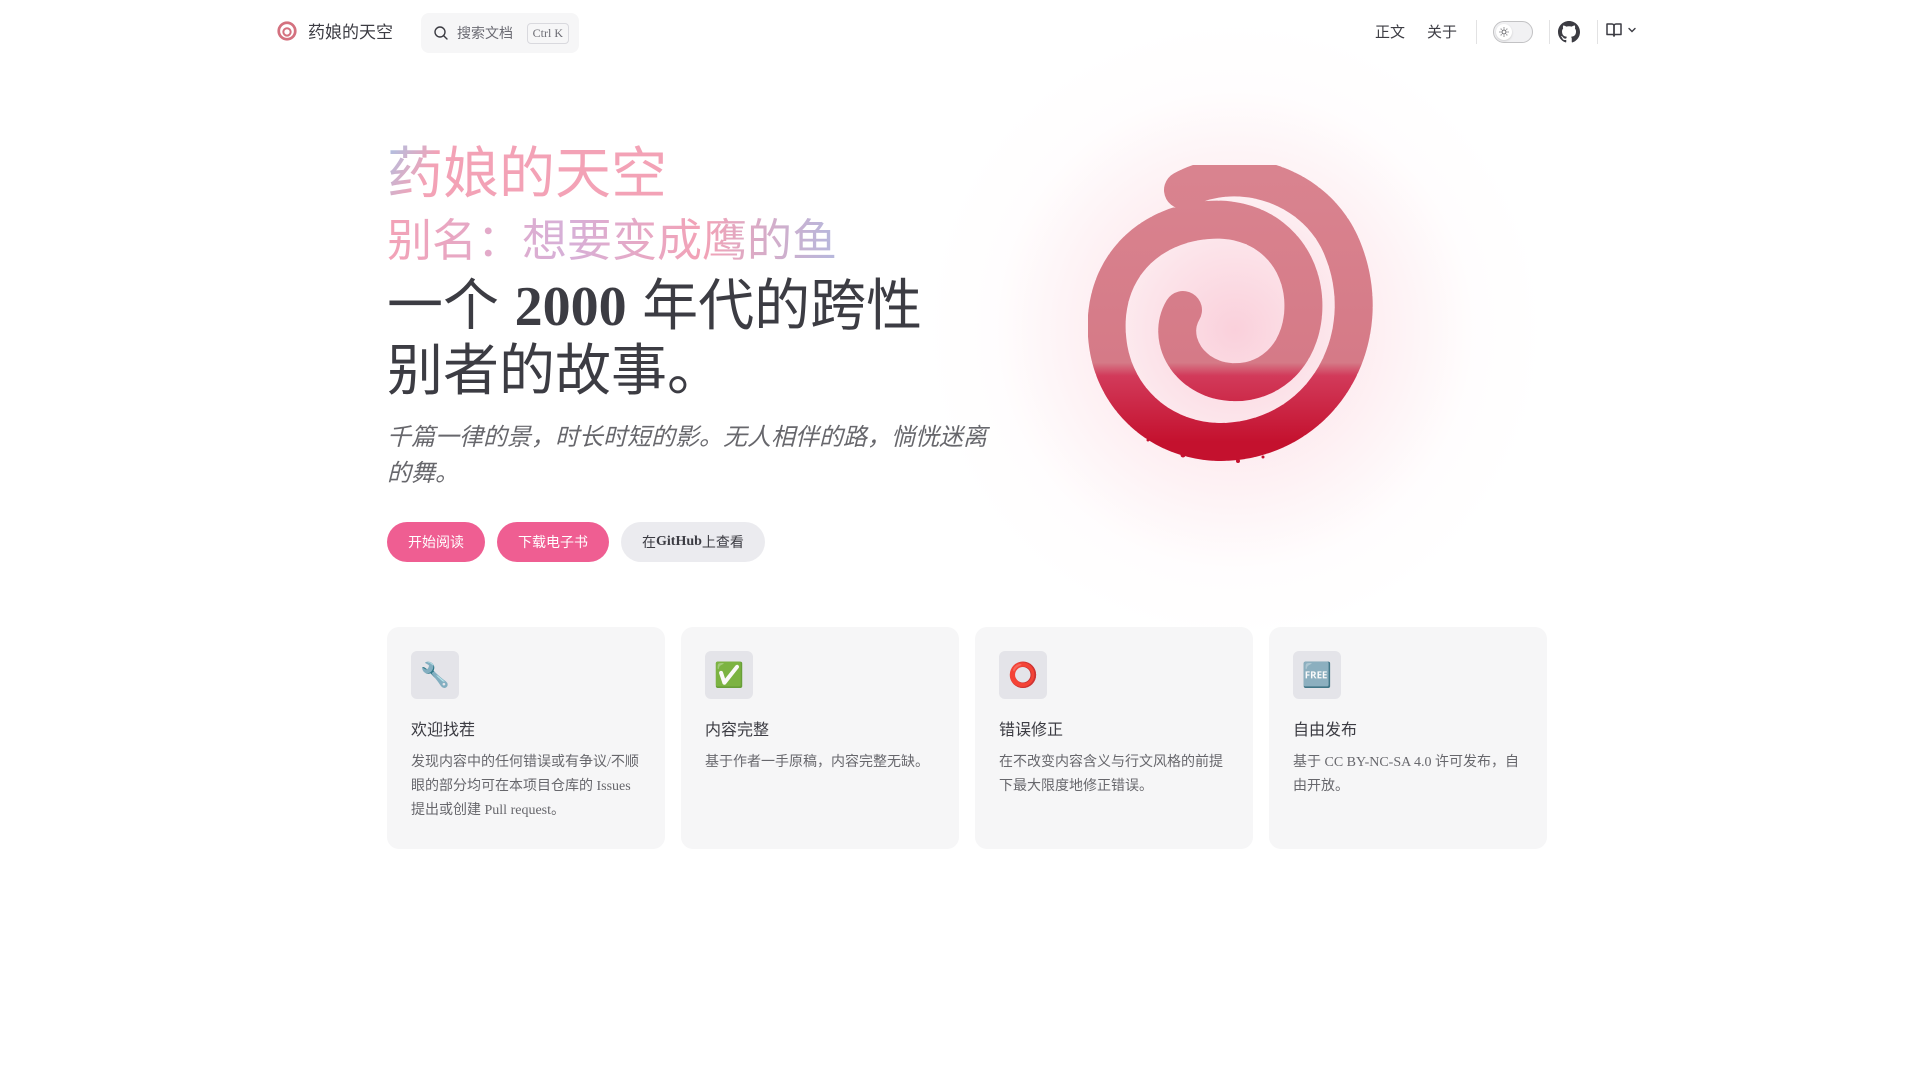  What do you see at coordinates (1111, 774) in the screenshot?
I see `feature-details: 在不改变内容含义与行文风格的前提下最大限度地修正错误。` at bounding box center [1111, 774].